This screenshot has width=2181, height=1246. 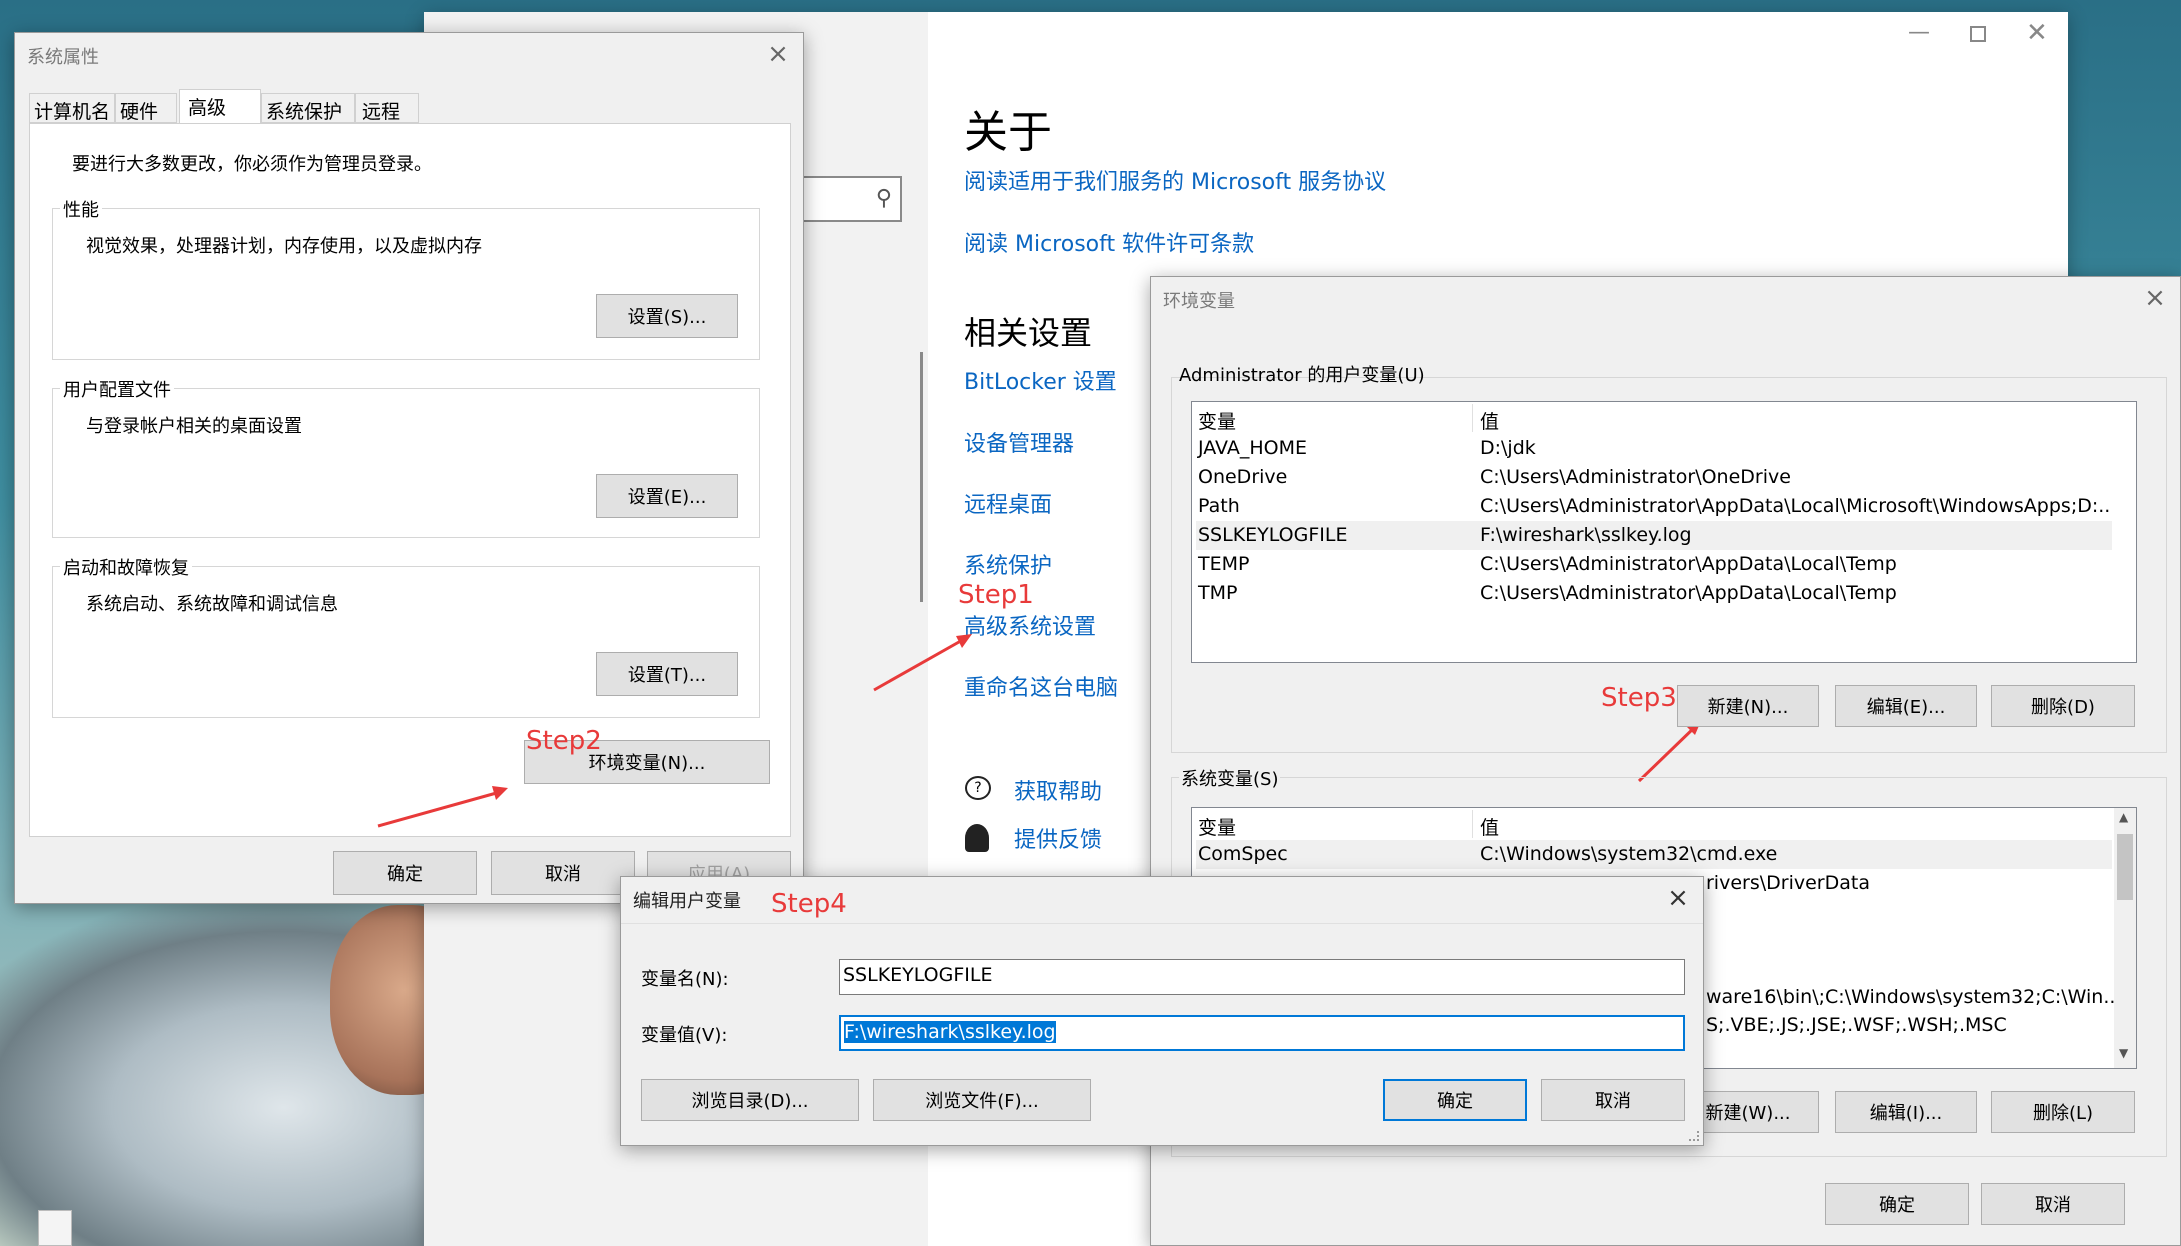 What do you see at coordinates (1109, 242) in the screenshot?
I see `license-terms-link: 阅读 Microsoft 软件许可条款` at bounding box center [1109, 242].